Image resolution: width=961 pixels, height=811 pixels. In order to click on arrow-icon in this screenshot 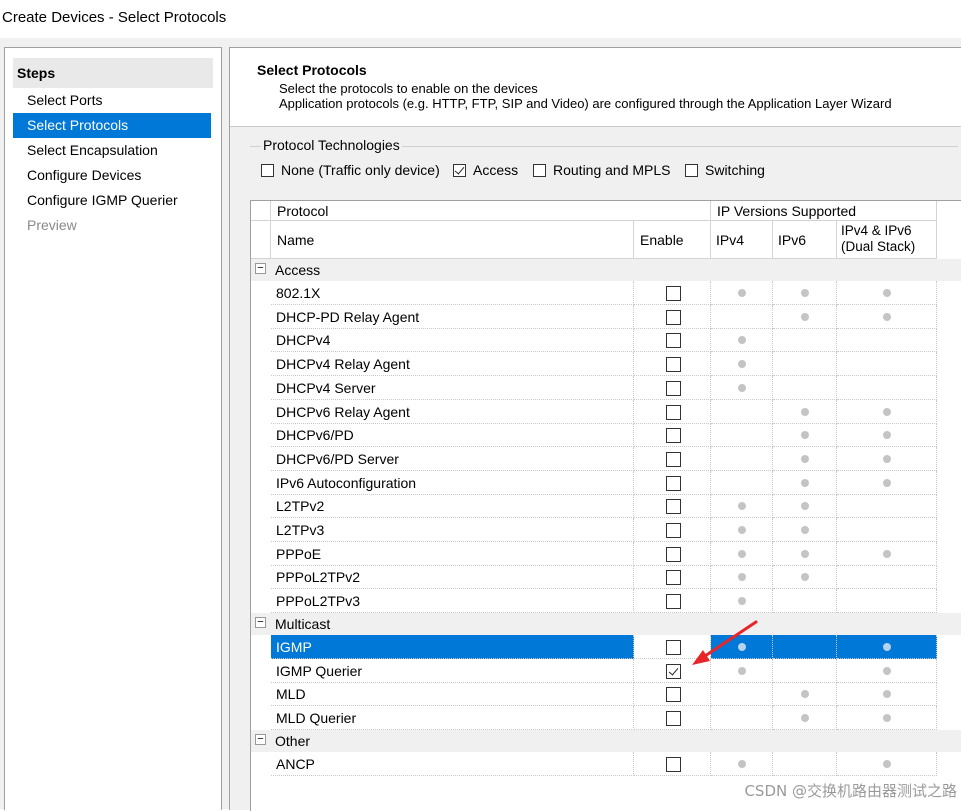, I will do `click(725, 642)`.